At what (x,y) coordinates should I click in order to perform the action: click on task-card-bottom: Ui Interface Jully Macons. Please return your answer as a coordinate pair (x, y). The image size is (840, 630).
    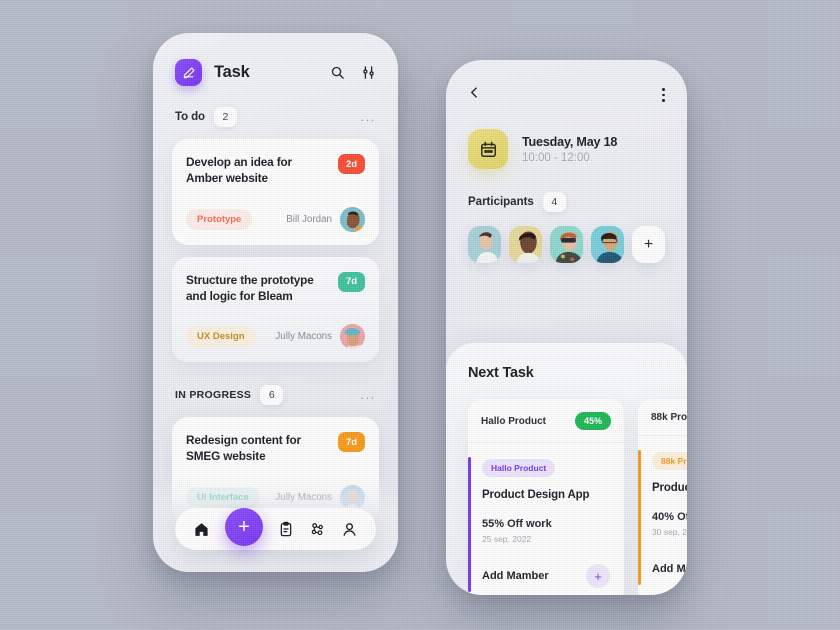
    Looking at the image, I should click on (275, 497).